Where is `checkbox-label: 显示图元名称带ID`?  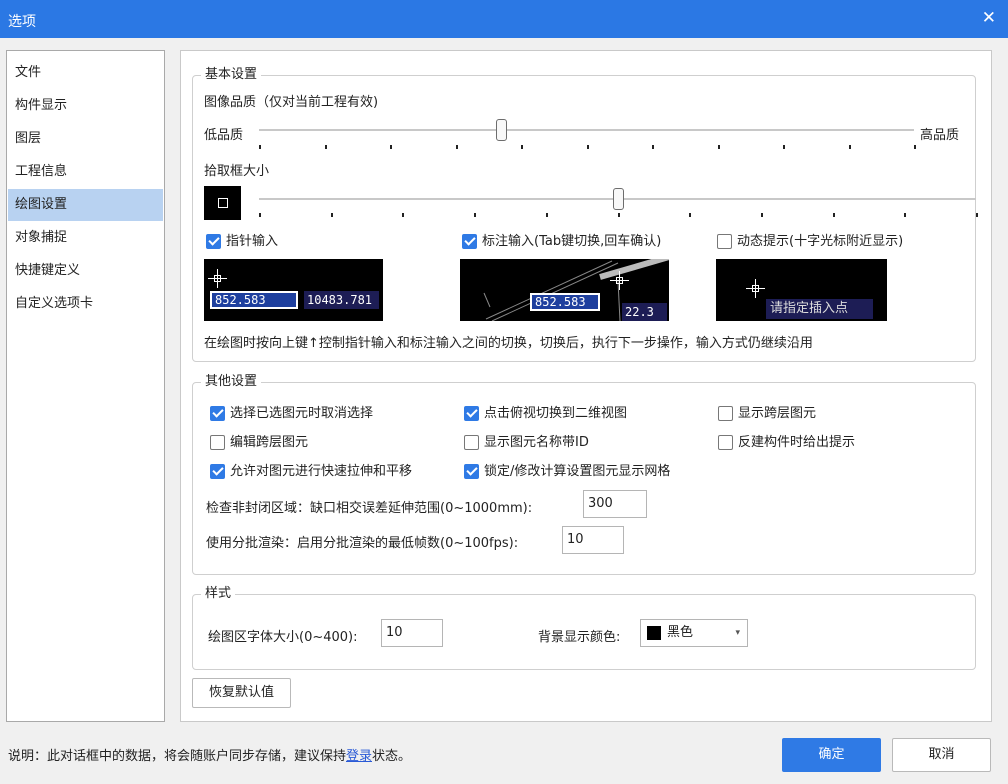 checkbox-label: 显示图元名称带ID is located at coordinates (536, 442).